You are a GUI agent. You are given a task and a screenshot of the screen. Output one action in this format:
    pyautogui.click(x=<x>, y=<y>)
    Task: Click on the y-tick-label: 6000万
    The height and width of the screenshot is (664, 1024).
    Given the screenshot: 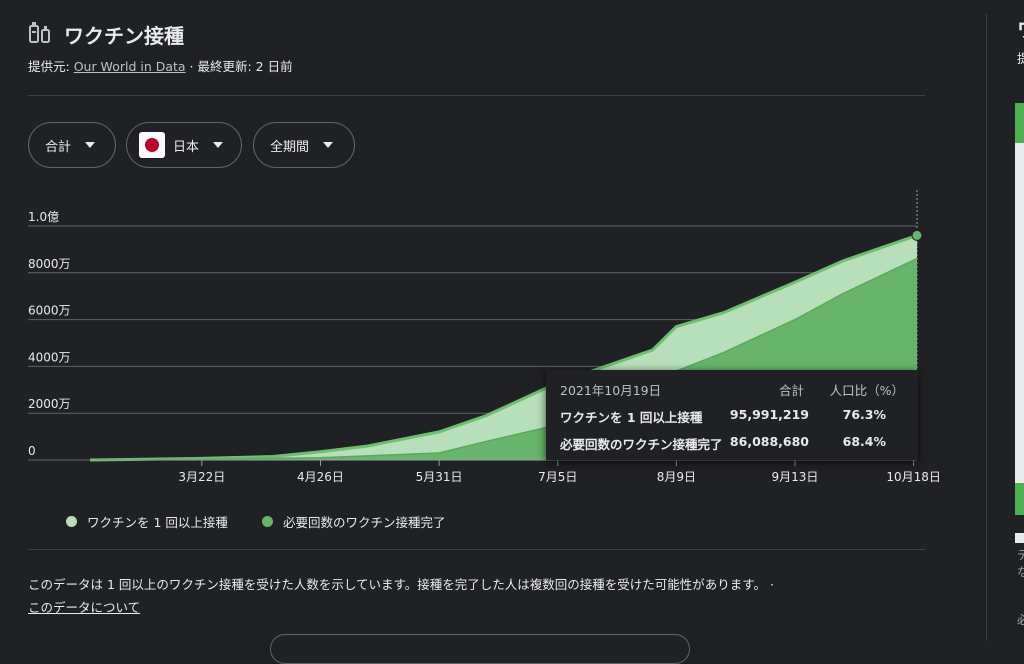 What is the action you would take?
    pyautogui.click(x=49, y=311)
    